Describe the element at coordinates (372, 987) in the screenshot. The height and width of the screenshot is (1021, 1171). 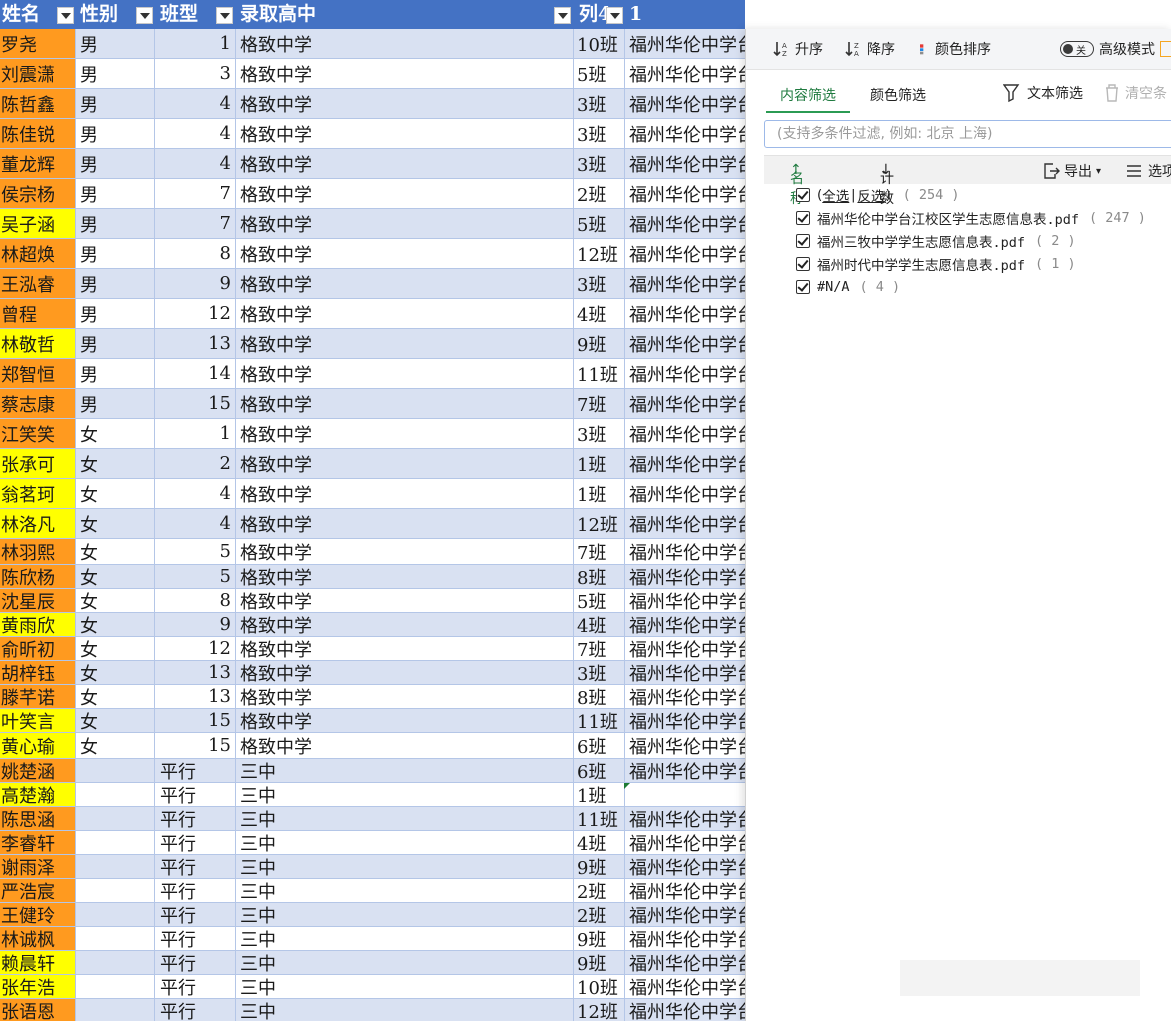
I see `table-row: 张年浩 平行 三中 10班 福州华伦中学台` at that location.